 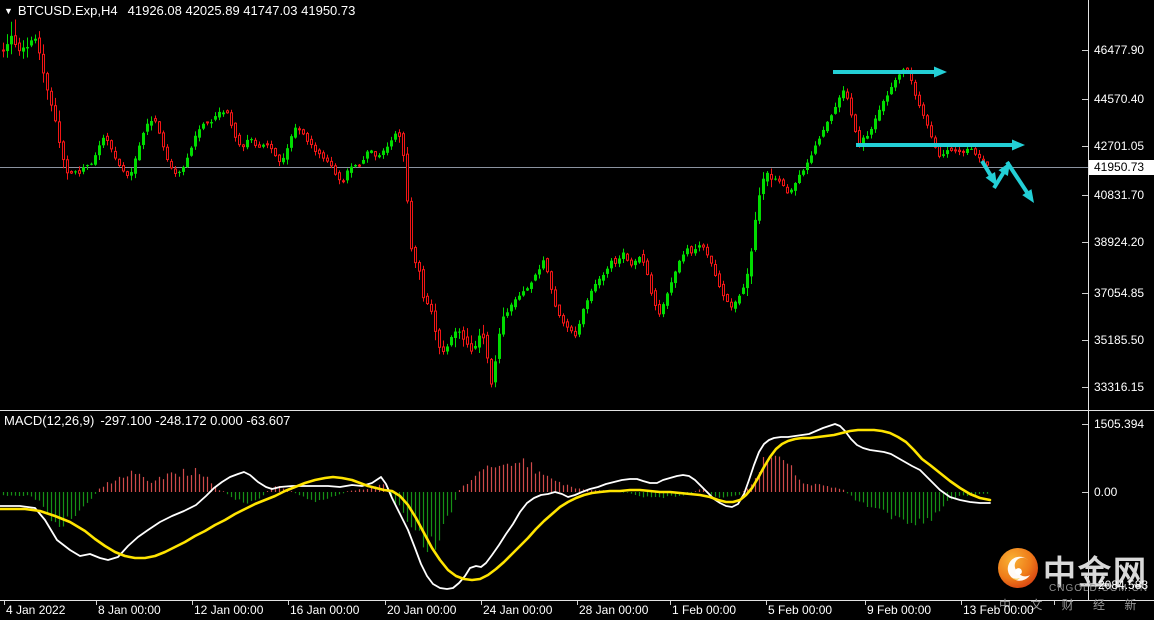 I want to click on time-axis-label: 16 Jan 00:00, so click(x=325, y=610).